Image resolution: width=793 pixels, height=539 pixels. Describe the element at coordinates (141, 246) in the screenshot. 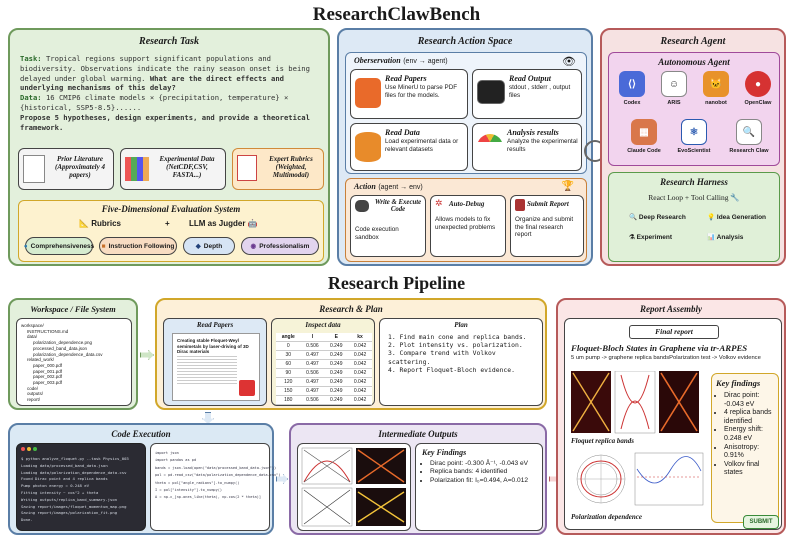

I see `dim-label: Instruction Following` at that location.